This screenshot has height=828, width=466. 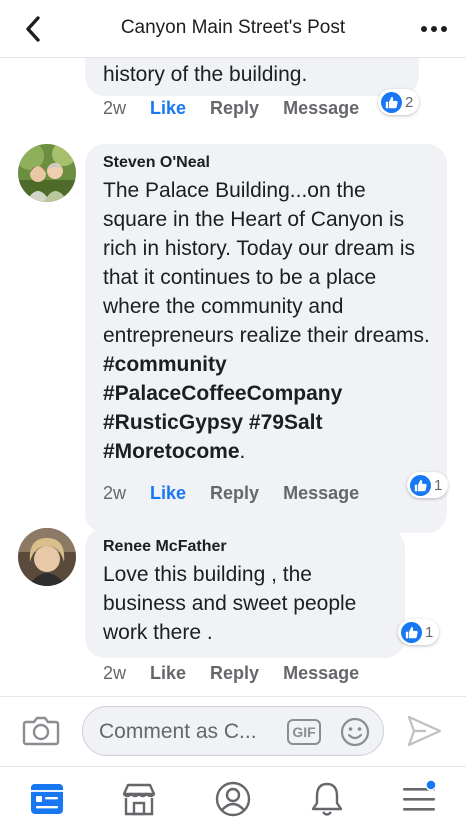 What do you see at coordinates (409, 102) in the screenshot?
I see `reaction-count: 2` at bounding box center [409, 102].